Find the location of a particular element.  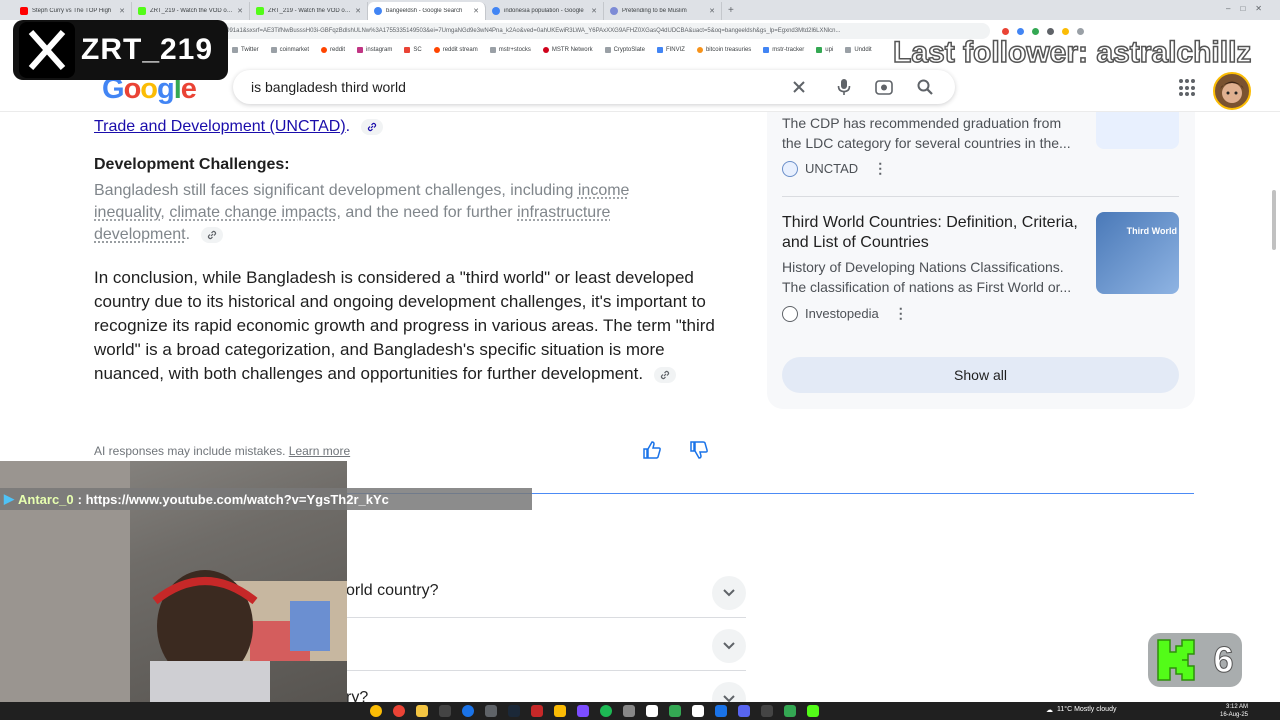

avatar is located at coordinates (1232, 91).